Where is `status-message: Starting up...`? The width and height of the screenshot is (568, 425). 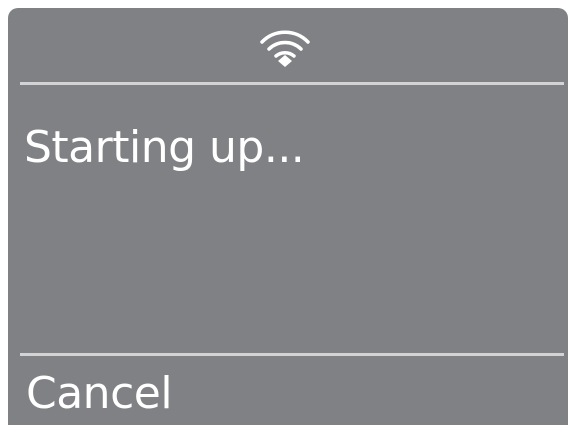 status-message: Starting up... is located at coordinates (164, 147).